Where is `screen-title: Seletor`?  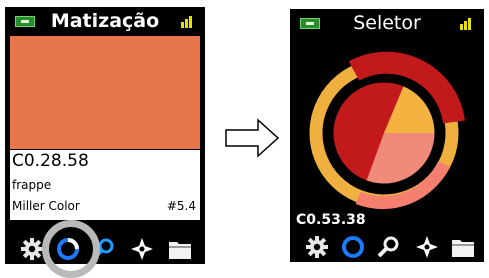 screen-title: Seletor is located at coordinates (387, 23).